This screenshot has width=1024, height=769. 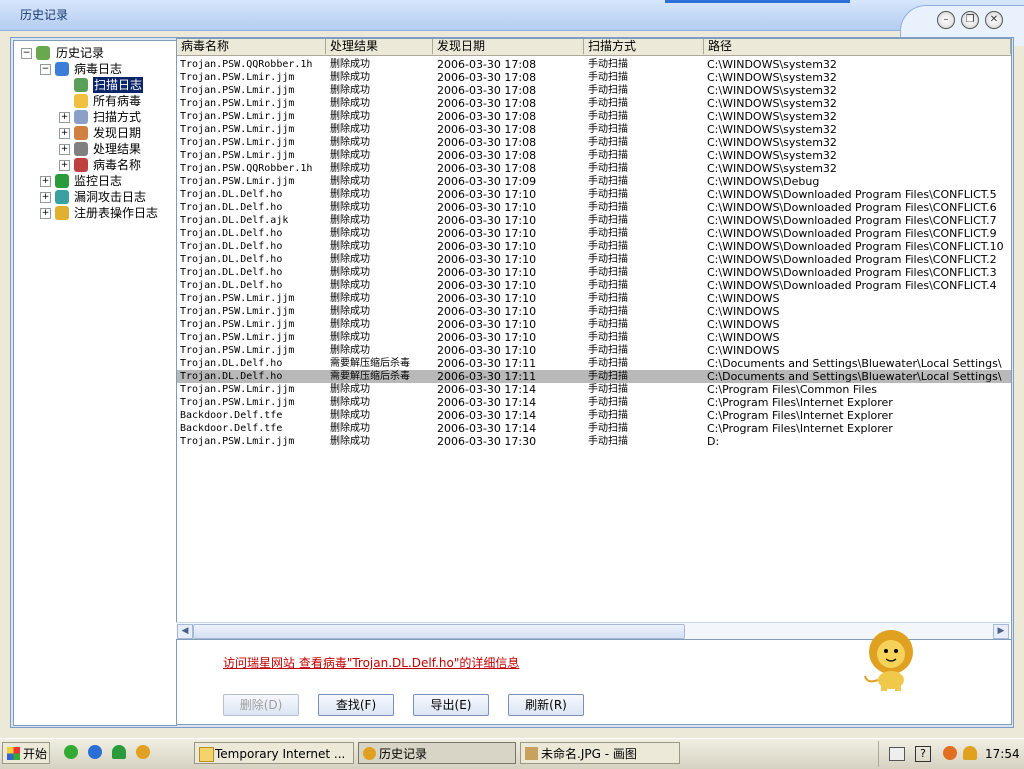 I want to click on tree-registry-log: + 注册表操作日志, so click(x=94, y=213).